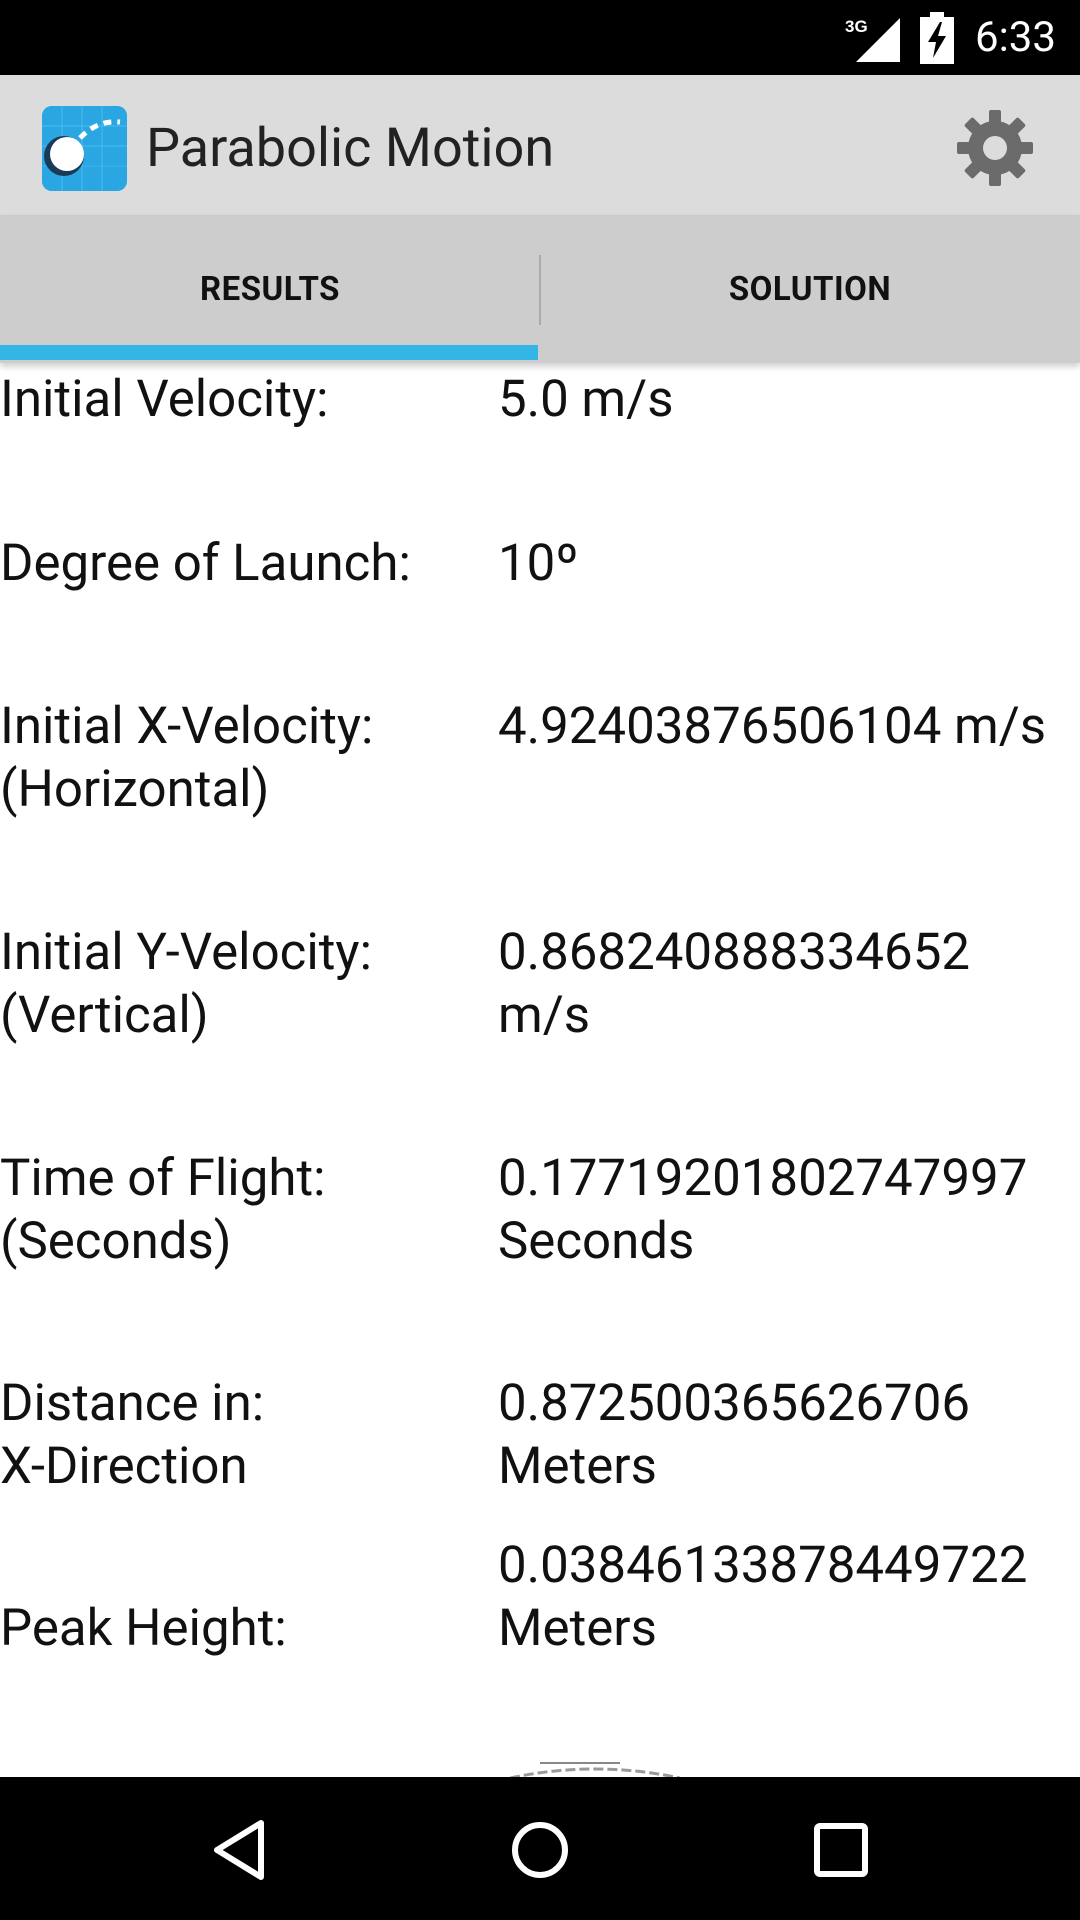 Image resolution: width=1080 pixels, height=1920 pixels. What do you see at coordinates (132, 1435) in the screenshot?
I see `result-label: Distance in: X-Direction` at bounding box center [132, 1435].